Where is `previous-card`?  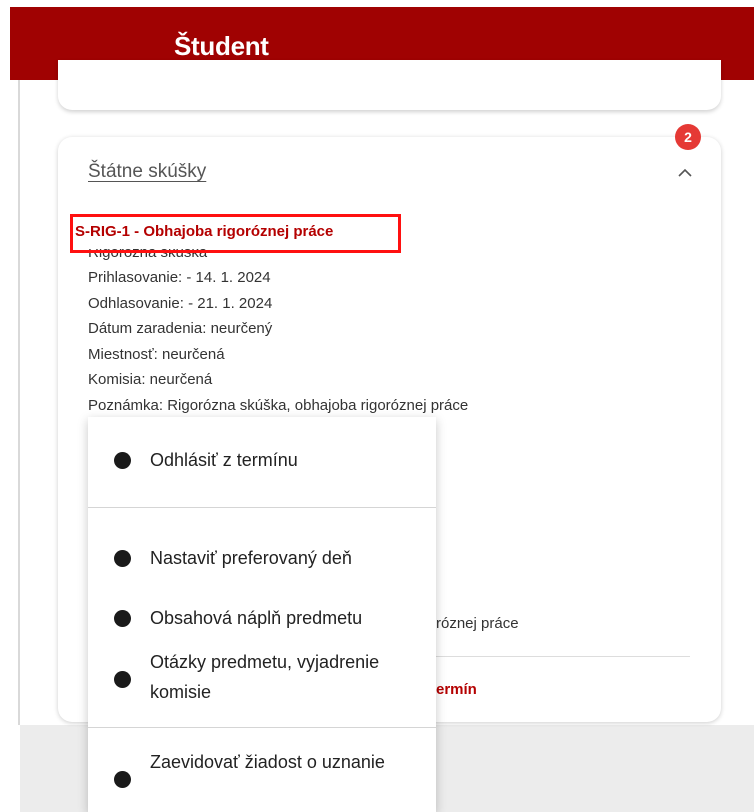 previous-card is located at coordinates (389, 85).